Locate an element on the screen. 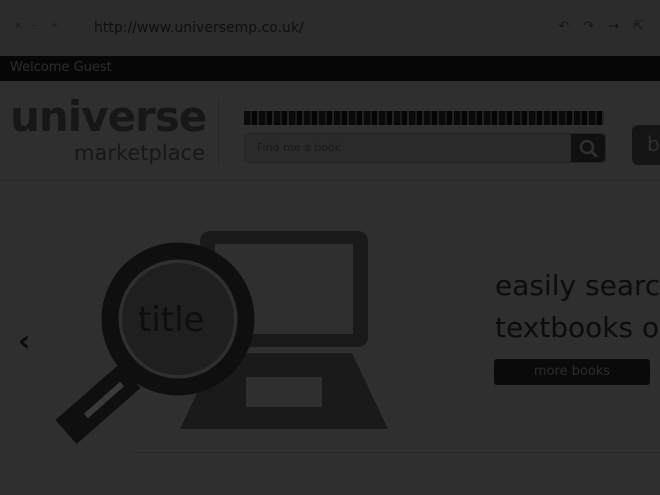 The image size is (660, 495). more-books-button: more books is located at coordinates (572, 372).